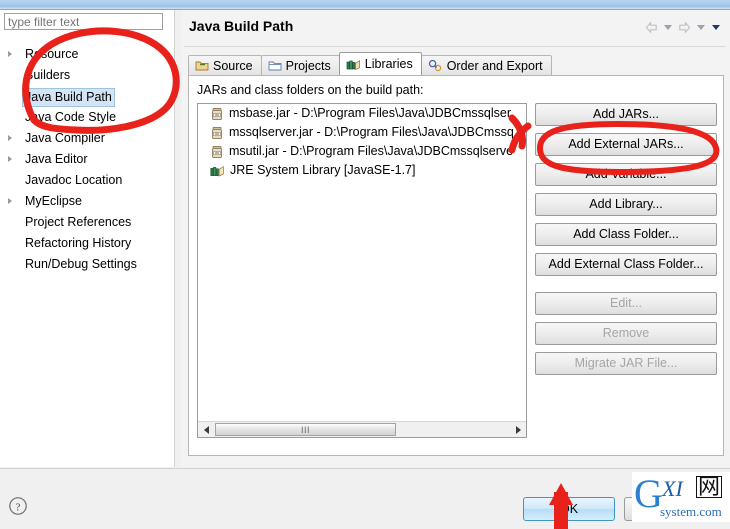  What do you see at coordinates (233, 65) in the screenshot?
I see `tab-label: Source` at bounding box center [233, 65].